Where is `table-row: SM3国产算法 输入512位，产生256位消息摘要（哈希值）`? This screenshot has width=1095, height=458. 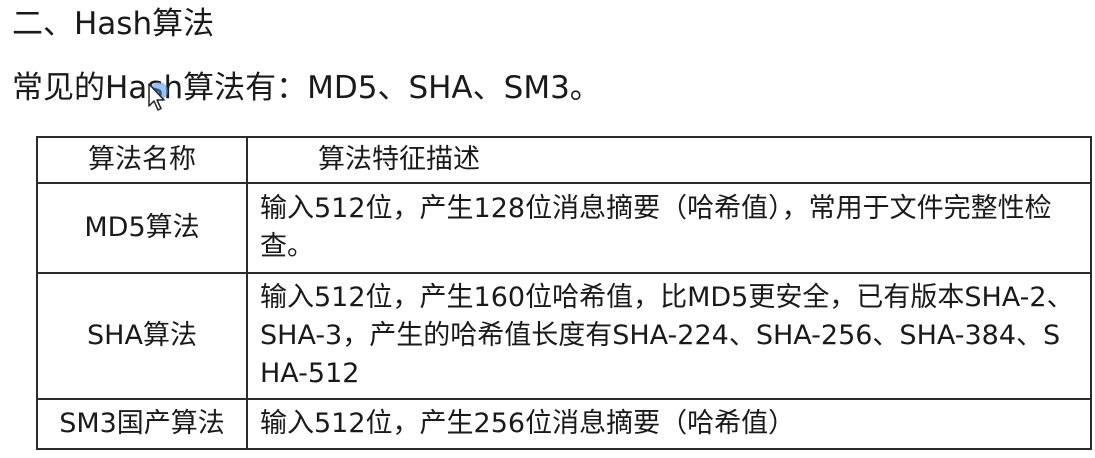
table-row: SM3国产算法 输入512位，产生256位消息摘要（哈希值） is located at coordinates (564, 424).